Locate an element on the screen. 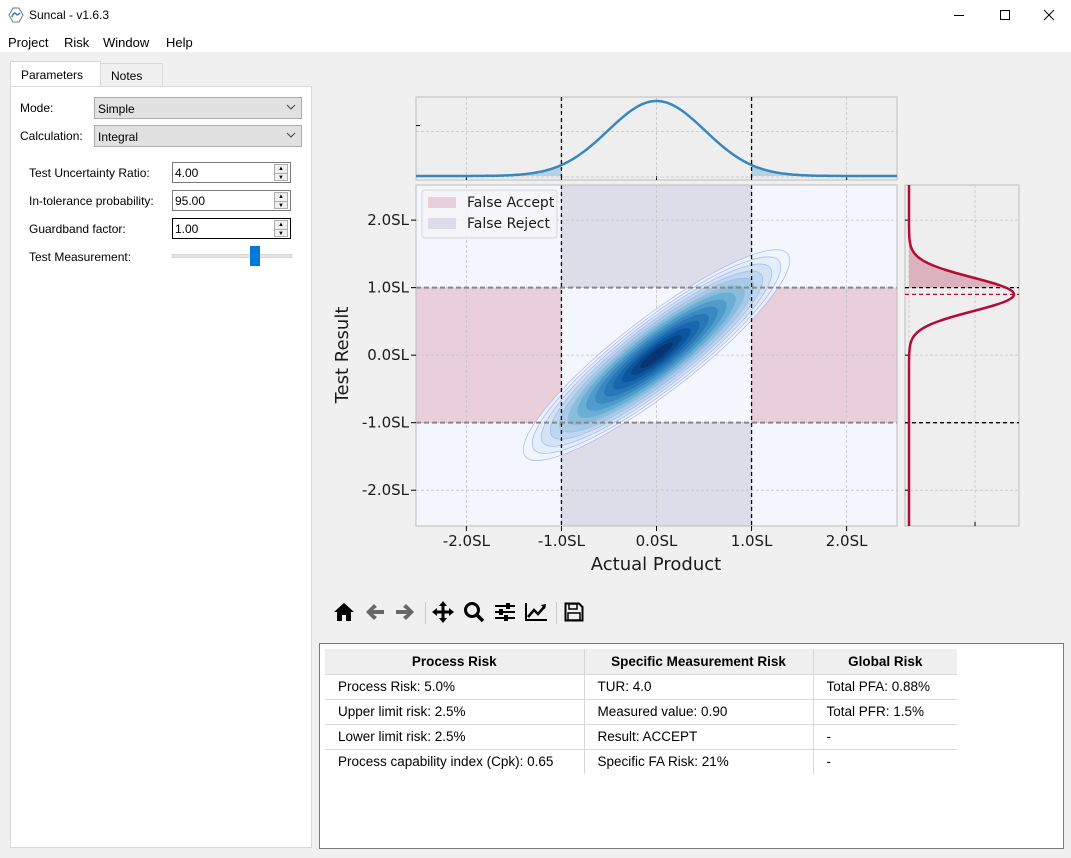 This screenshot has width=1071, height=858. x-tick-label: -1.0SL is located at coordinates (562, 541).